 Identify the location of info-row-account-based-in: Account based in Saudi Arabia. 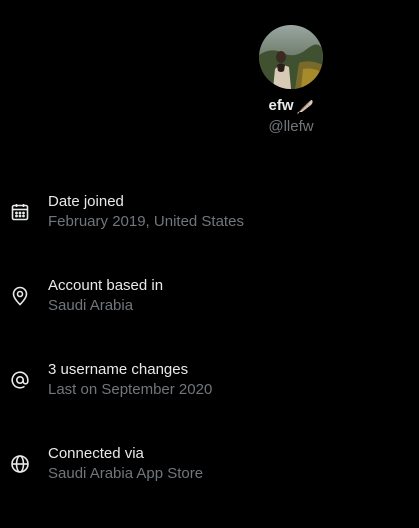
(209, 298).